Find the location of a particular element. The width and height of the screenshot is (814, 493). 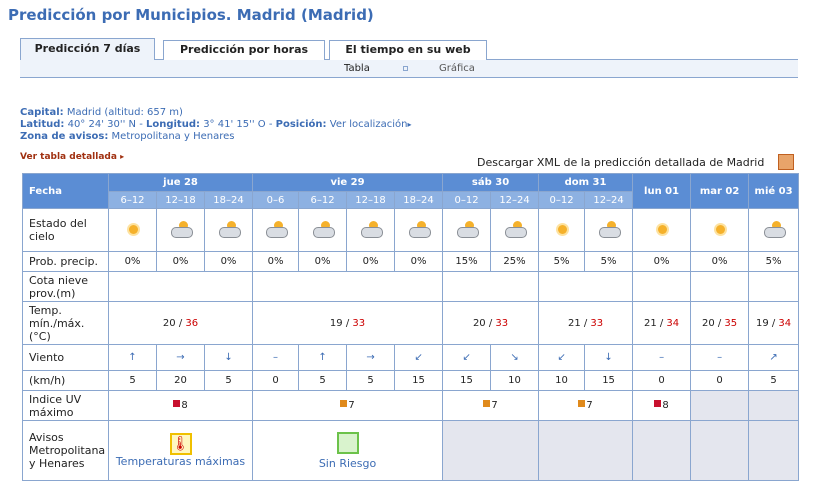

no-risk-icon is located at coordinates (347, 442).